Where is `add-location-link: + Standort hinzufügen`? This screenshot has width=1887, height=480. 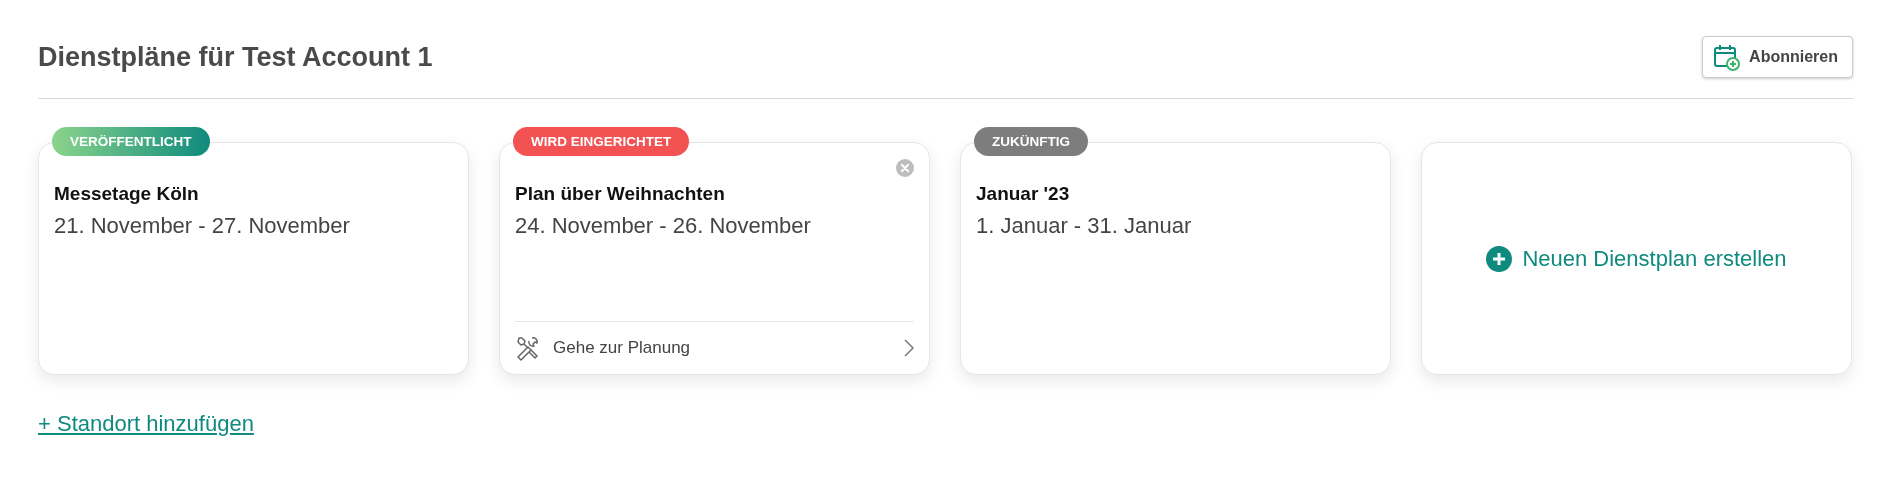 add-location-link: + Standort hinzufügen is located at coordinates (146, 424).